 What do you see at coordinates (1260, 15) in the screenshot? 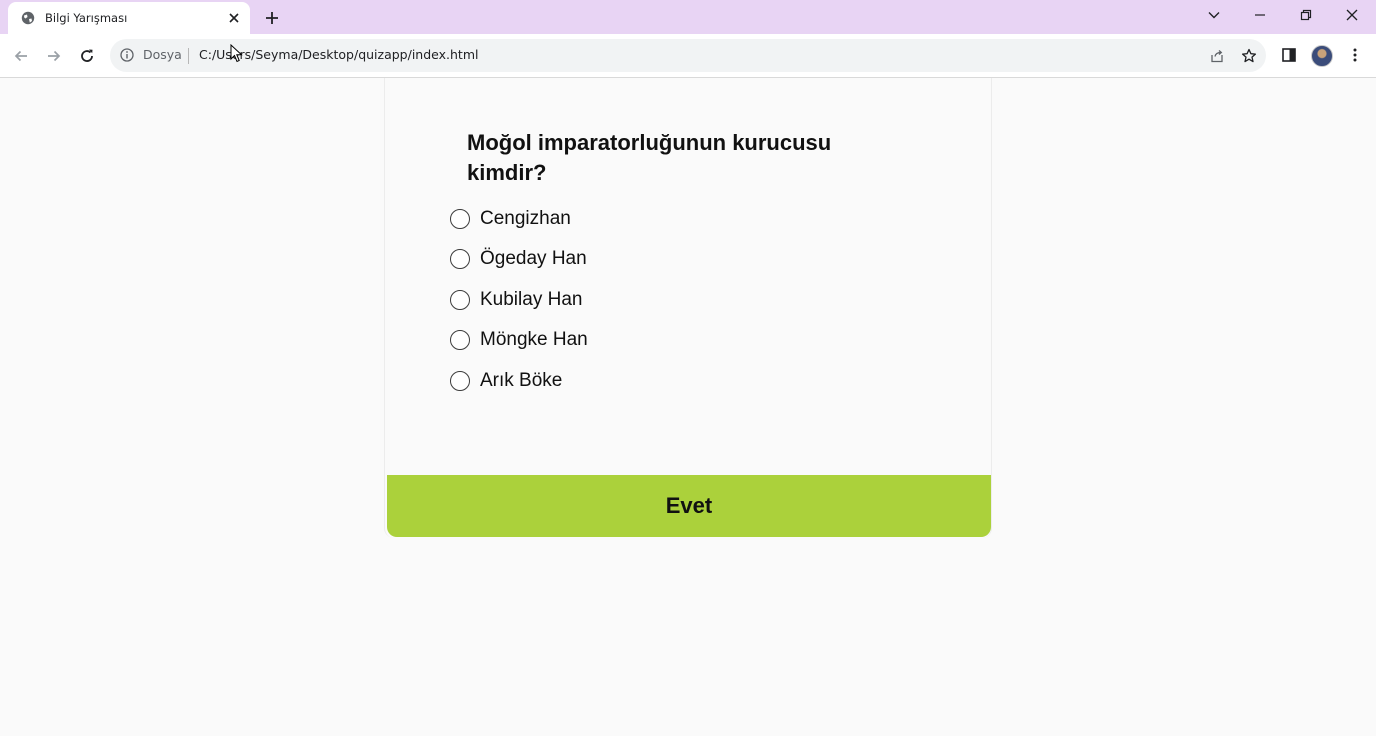
I see `minimize-icon` at bounding box center [1260, 15].